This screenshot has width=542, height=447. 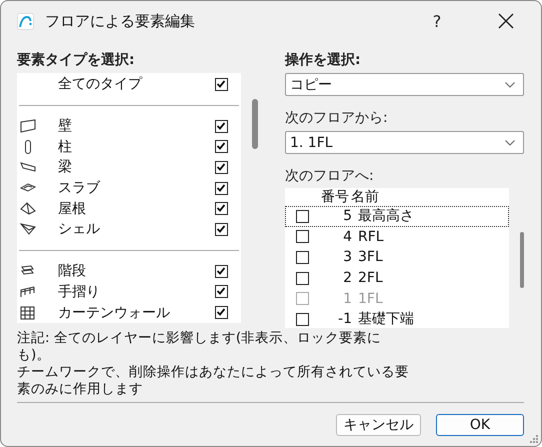 I want to click on item-label: シェル, so click(x=79, y=229).